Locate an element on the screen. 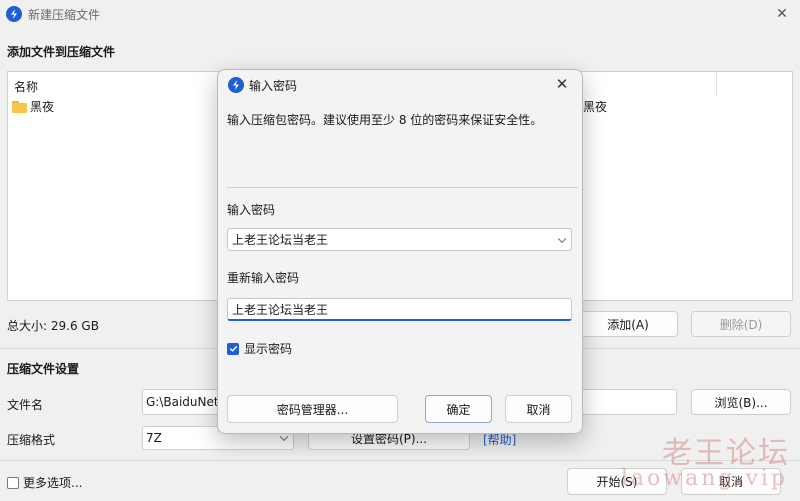  checkbox is located at coordinates (13, 482).